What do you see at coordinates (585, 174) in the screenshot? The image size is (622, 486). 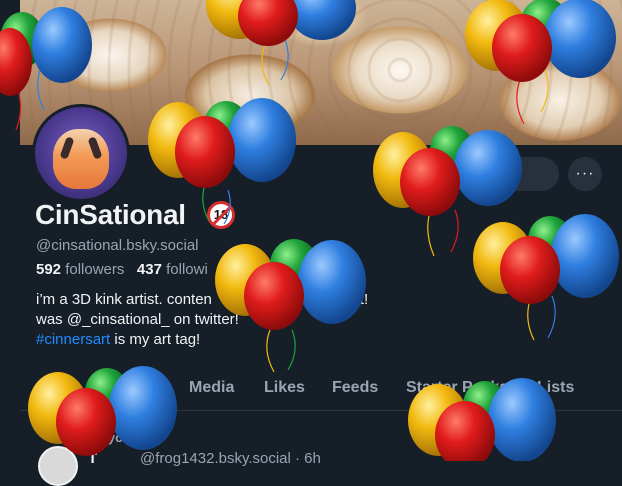 I see `more-options-button: ···` at bounding box center [585, 174].